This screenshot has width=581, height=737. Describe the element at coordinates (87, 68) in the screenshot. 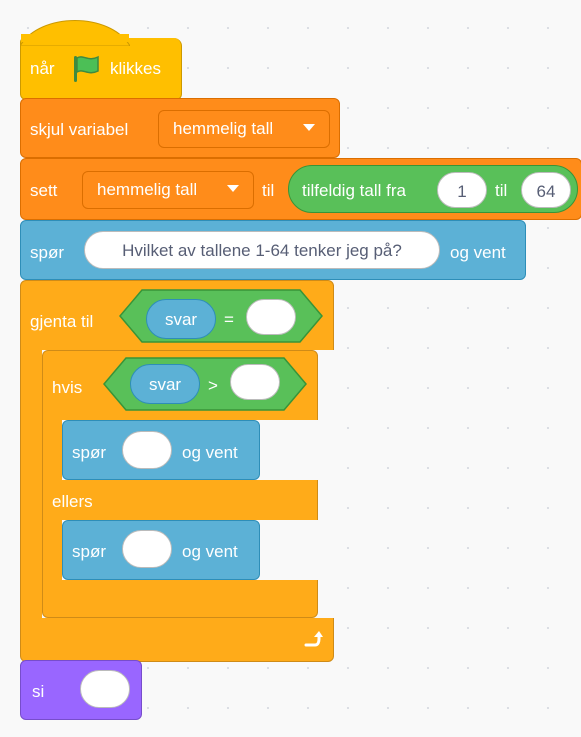

I see `green-flag-icon` at that location.